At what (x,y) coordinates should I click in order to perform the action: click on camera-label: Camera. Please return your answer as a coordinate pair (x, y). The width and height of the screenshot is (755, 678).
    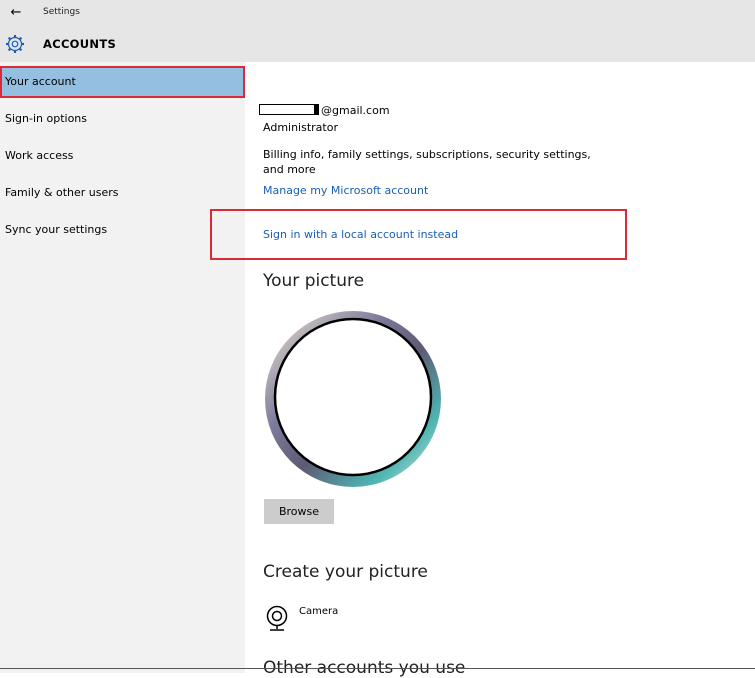
    Looking at the image, I should click on (318, 611).